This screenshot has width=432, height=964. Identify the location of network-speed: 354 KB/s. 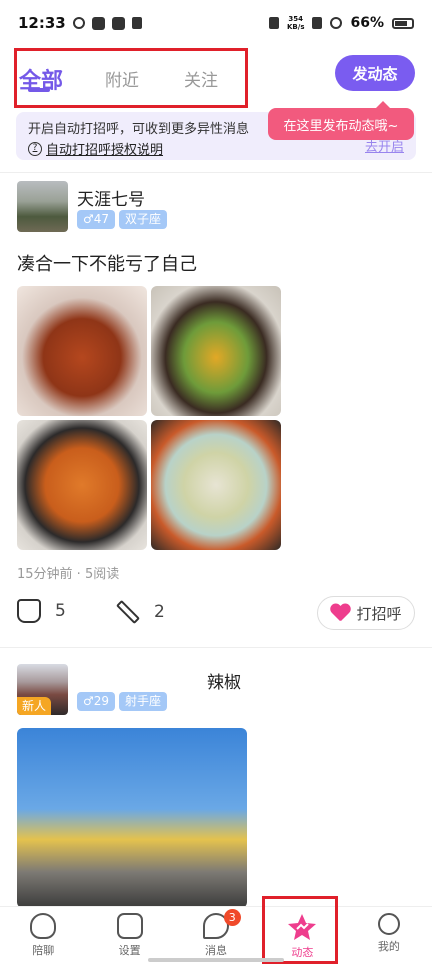
(295, 23).